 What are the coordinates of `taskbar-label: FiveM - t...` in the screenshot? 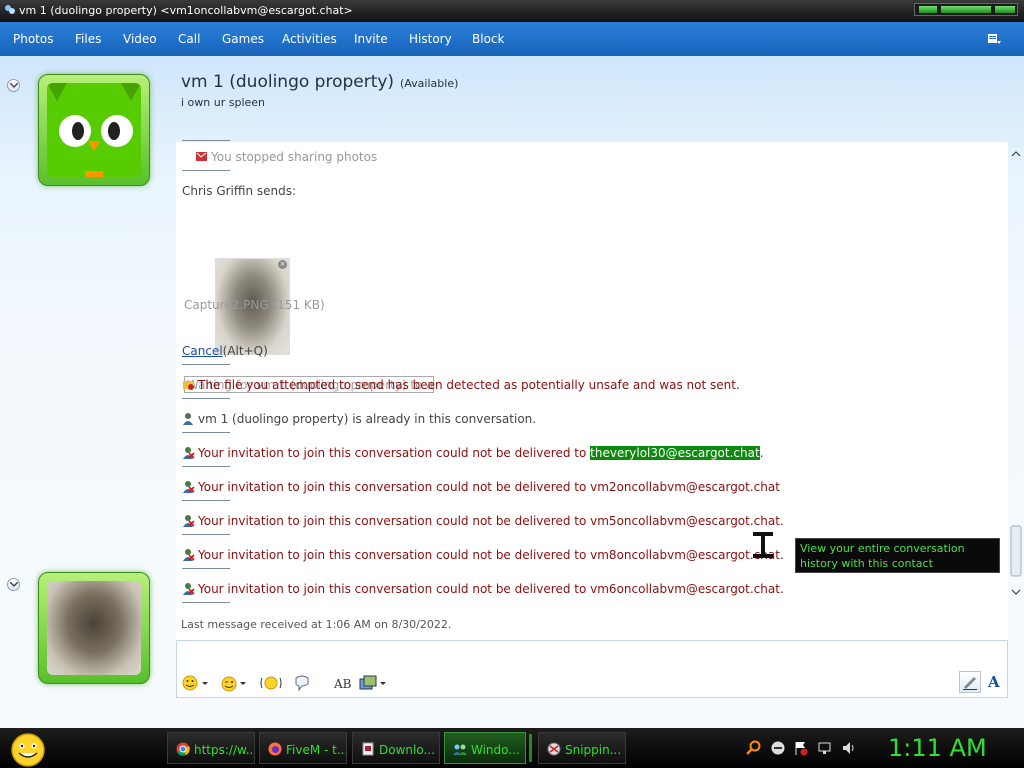 It's located at (316, 750).